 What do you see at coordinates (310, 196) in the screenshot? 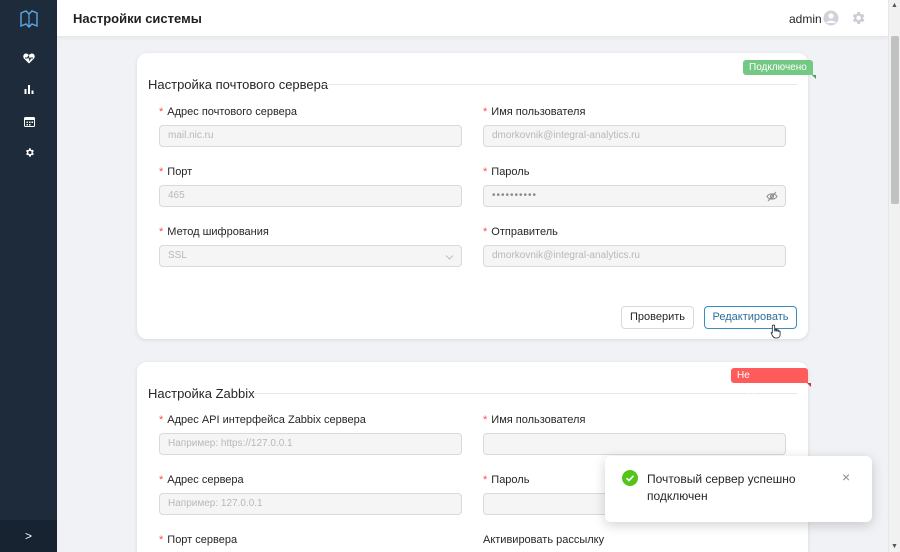
I see `mail-port-input: 465` at bounding box center [310, 196].